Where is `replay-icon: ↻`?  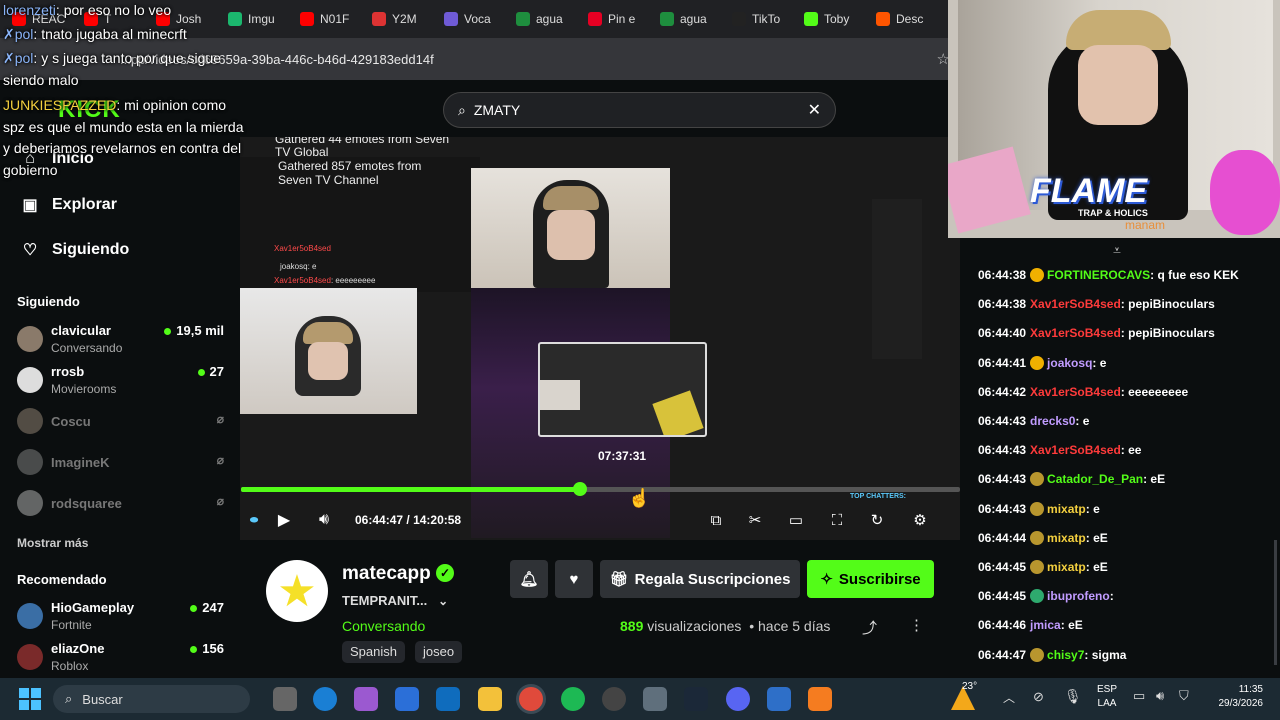
replay-icon: ↻ is located at coordinates (877, 520).